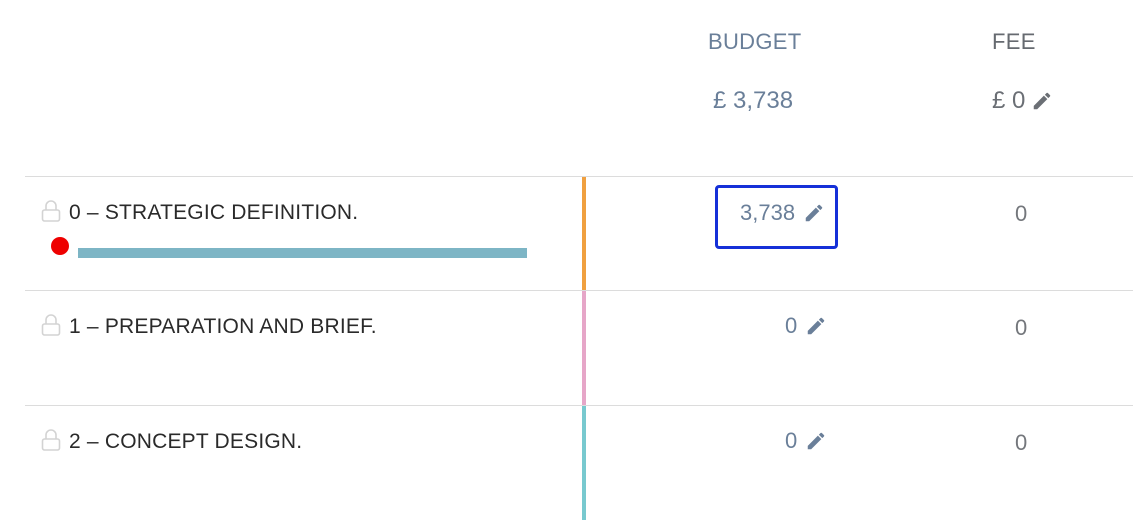 This screenshot has width=1145, height=520. Describe the element at coordinates (1014, 41) in the screenshot. I see `fee-column-header: FEE` at that location.